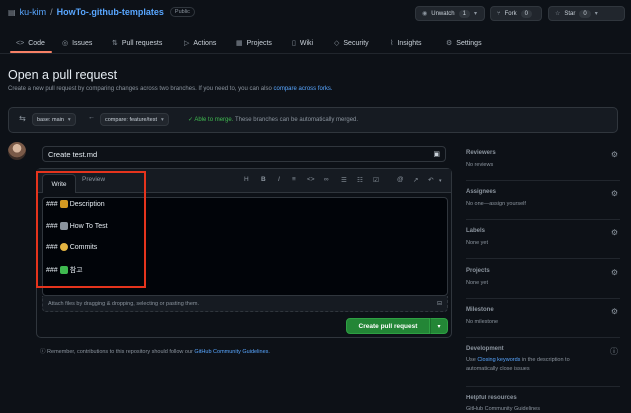 The image size is (631, 413). I want to click on reviewers-value: No reviews, so click(480, 165).